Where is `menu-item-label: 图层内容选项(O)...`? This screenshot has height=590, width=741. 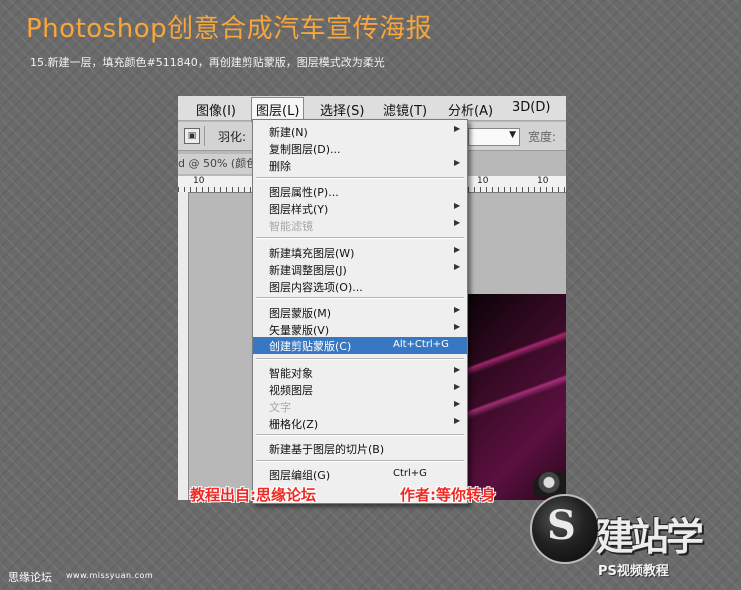
menu-item-label: 图层内容选项(O)... is located at coordinates (316, 287).